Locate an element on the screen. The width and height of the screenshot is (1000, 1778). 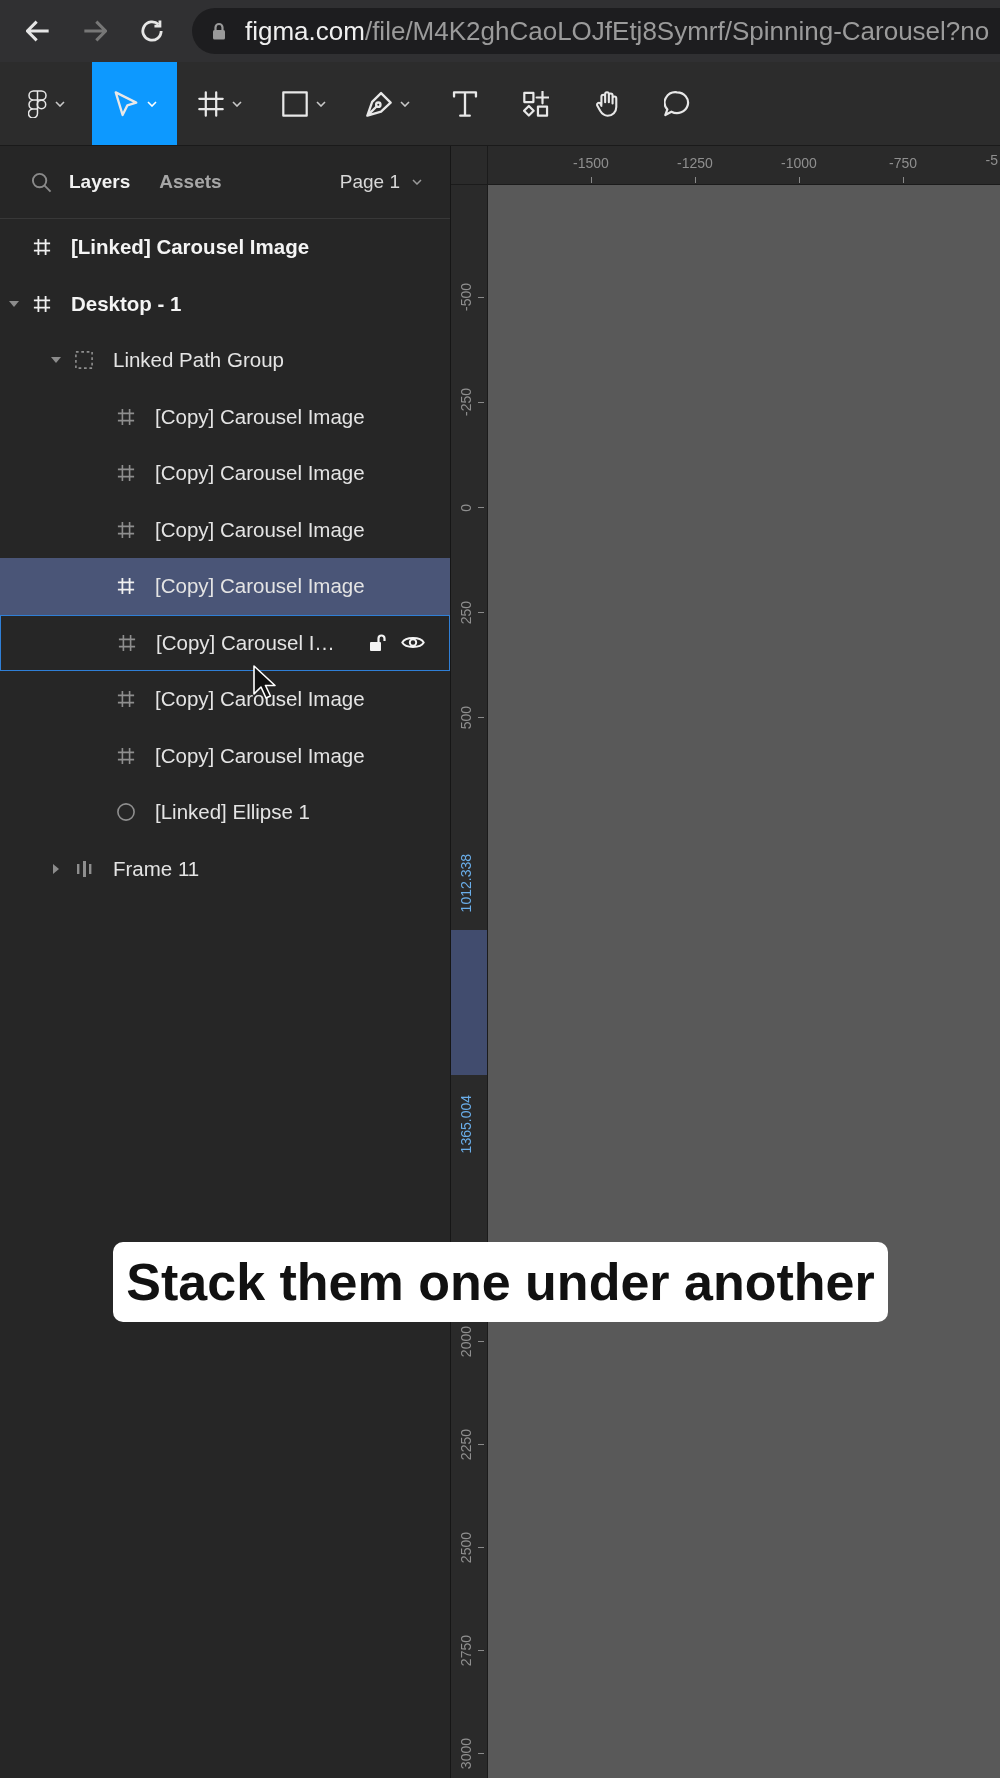
ruler-label: 3000 is located at coordinates (466, 1753).